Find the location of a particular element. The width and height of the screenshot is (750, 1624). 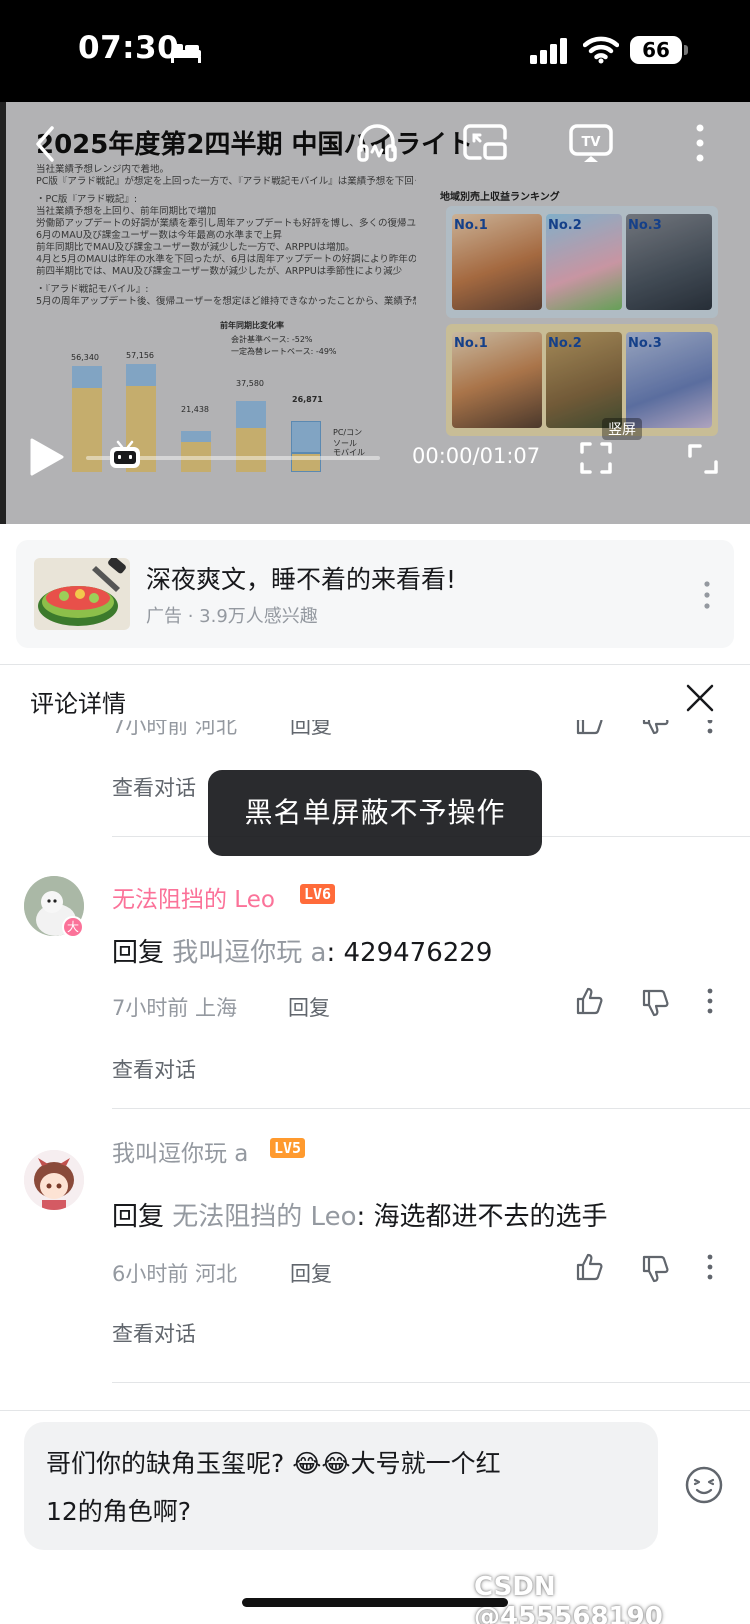

close-icon is located at coordinates (700, 698).